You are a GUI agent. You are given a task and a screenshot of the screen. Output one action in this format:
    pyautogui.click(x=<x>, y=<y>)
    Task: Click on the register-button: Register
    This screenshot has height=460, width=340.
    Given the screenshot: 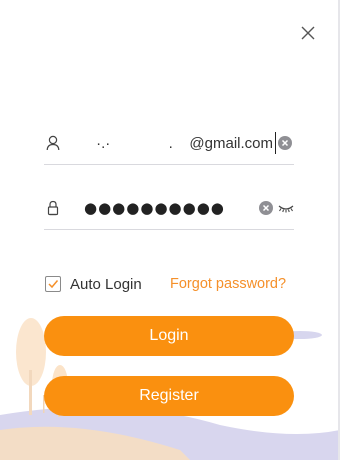 What is the action you would take?
    pyautogui.click(x=169, y=396)
    